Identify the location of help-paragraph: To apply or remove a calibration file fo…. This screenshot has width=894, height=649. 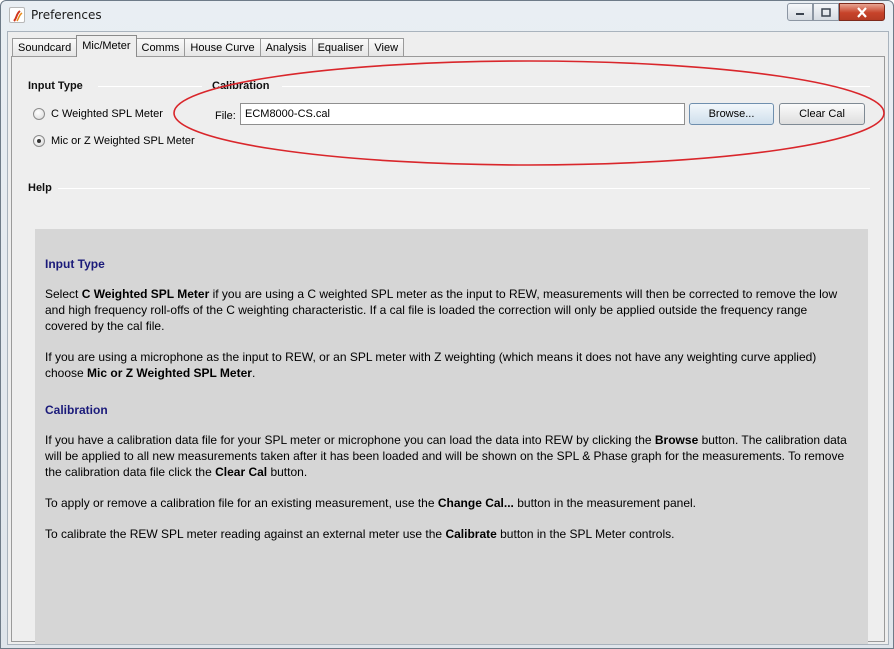
(371, 503).